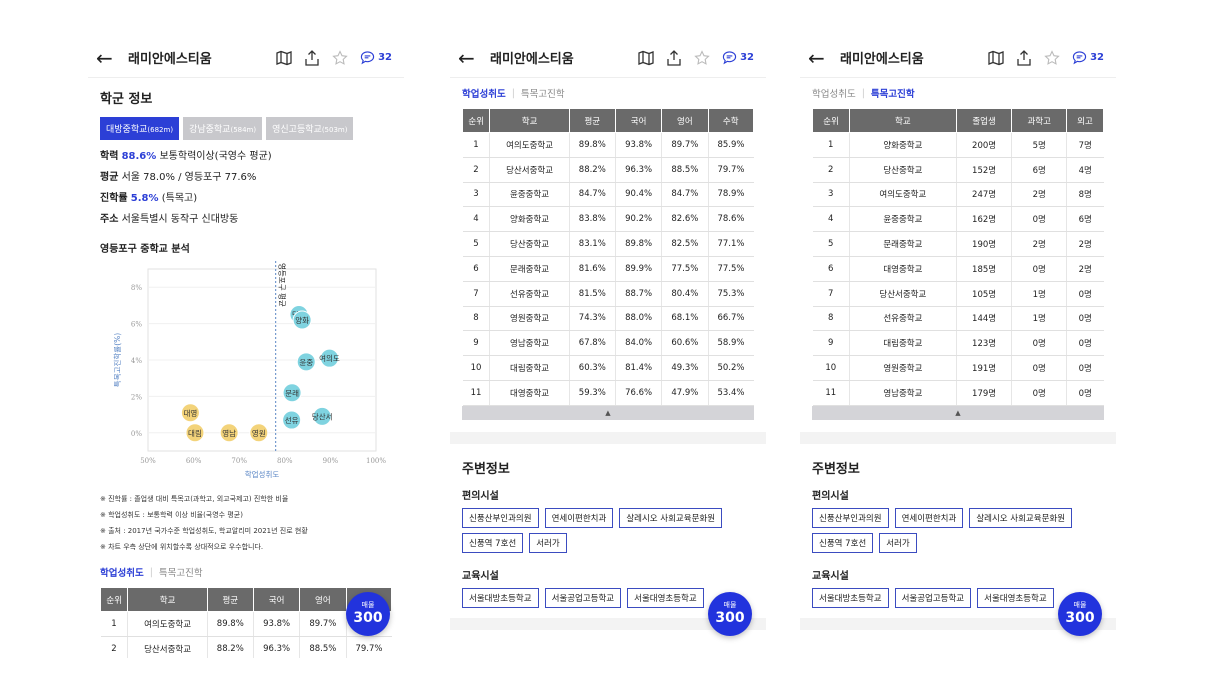  What do you see at coordinates (592, 194) in the screenshot?
I see `table-cell: 84.7%` at bounding box center [592, 194].